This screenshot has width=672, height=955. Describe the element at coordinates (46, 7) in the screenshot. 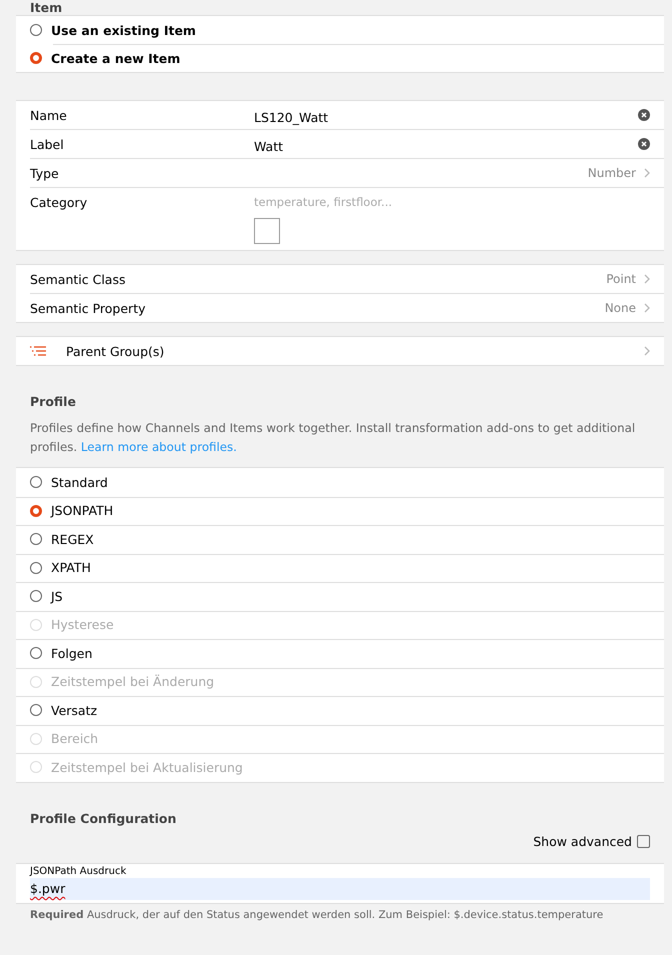

I see `section-title: Item` at that location.